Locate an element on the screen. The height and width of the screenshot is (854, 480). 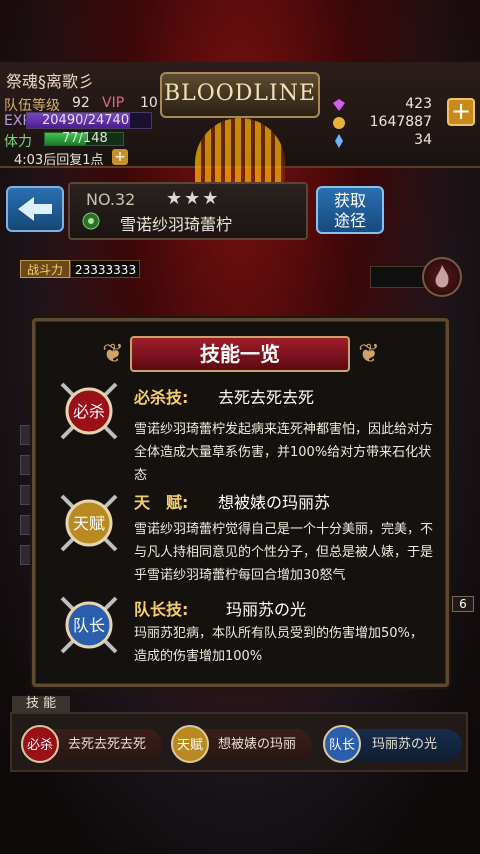
modal-title: 技能一览 is located at coordinates (240, 354).